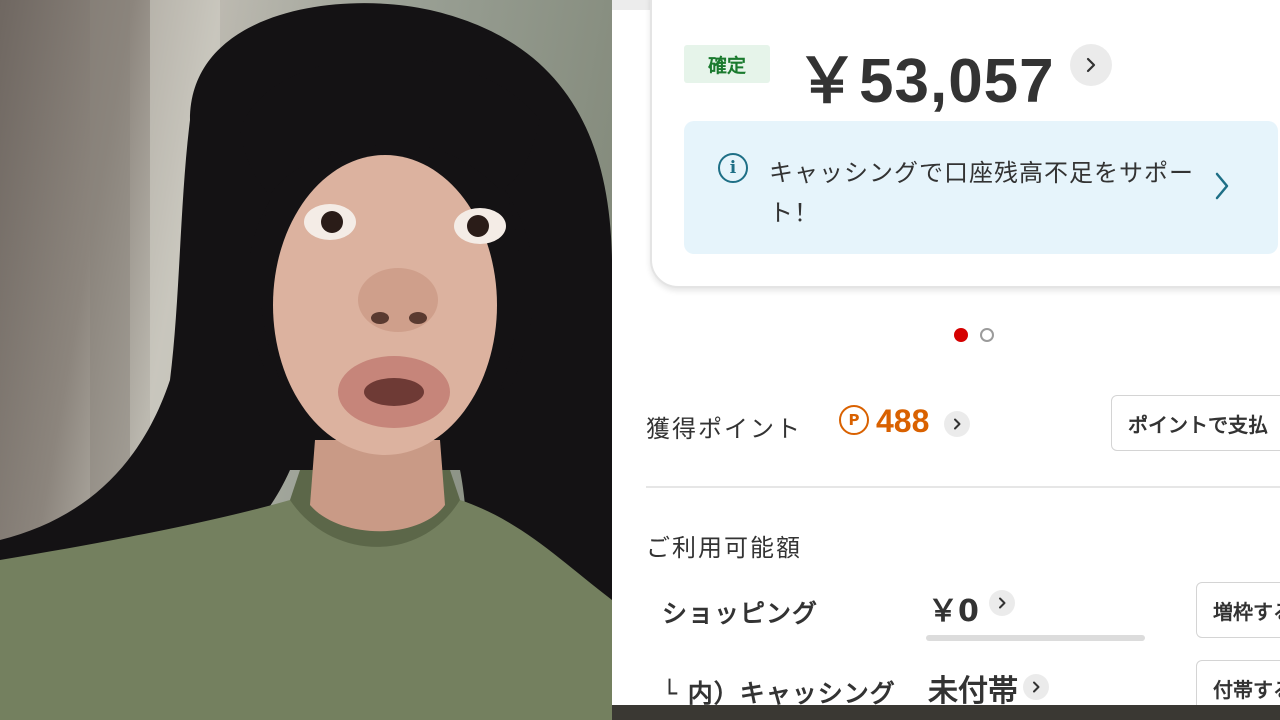 The height and width of the screenshot is (720, 1280). What do you see at coordinates (981, 193) in the screenshot?
I see `banner-text: キャッシングで口座残高不足をサポート！` at bounding box center [981, 193].